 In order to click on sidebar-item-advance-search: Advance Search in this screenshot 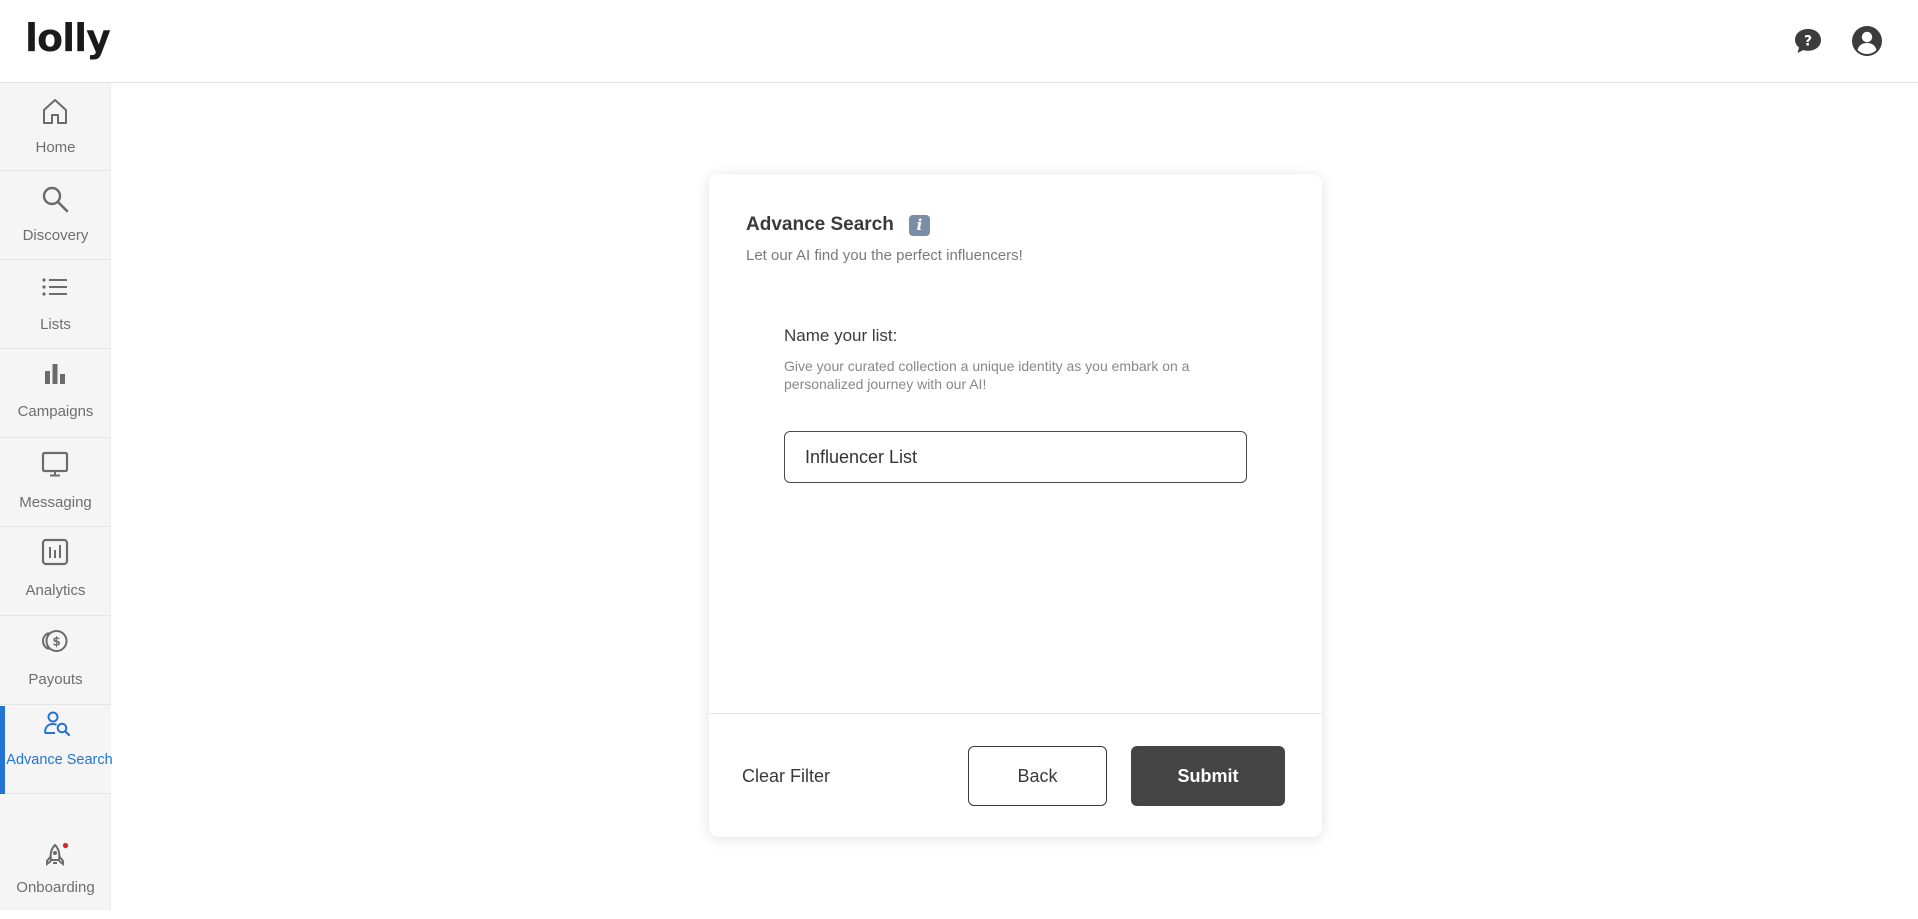, I will do `click(56, 750)`.